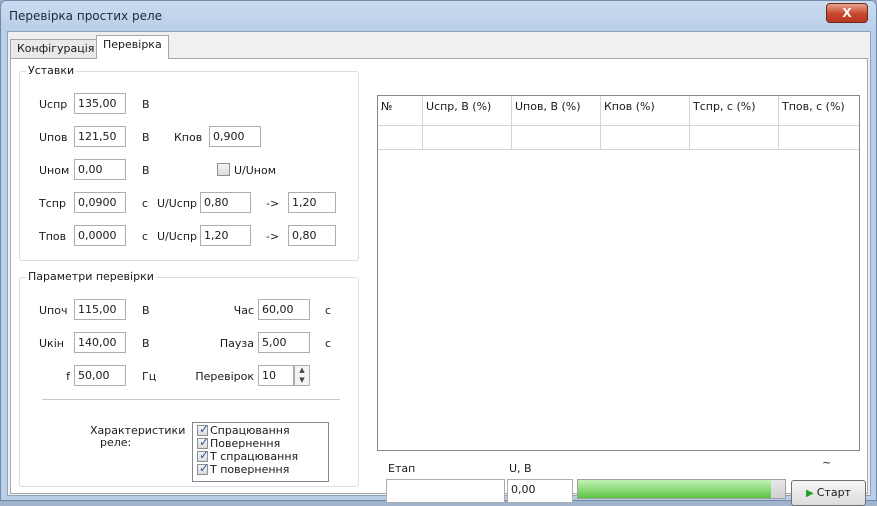 This screenshot has width=877, height=506. Describe the element at coordinates (100, 136) in the screenshot. I see `u-dropout-input: 121,50` at that location.